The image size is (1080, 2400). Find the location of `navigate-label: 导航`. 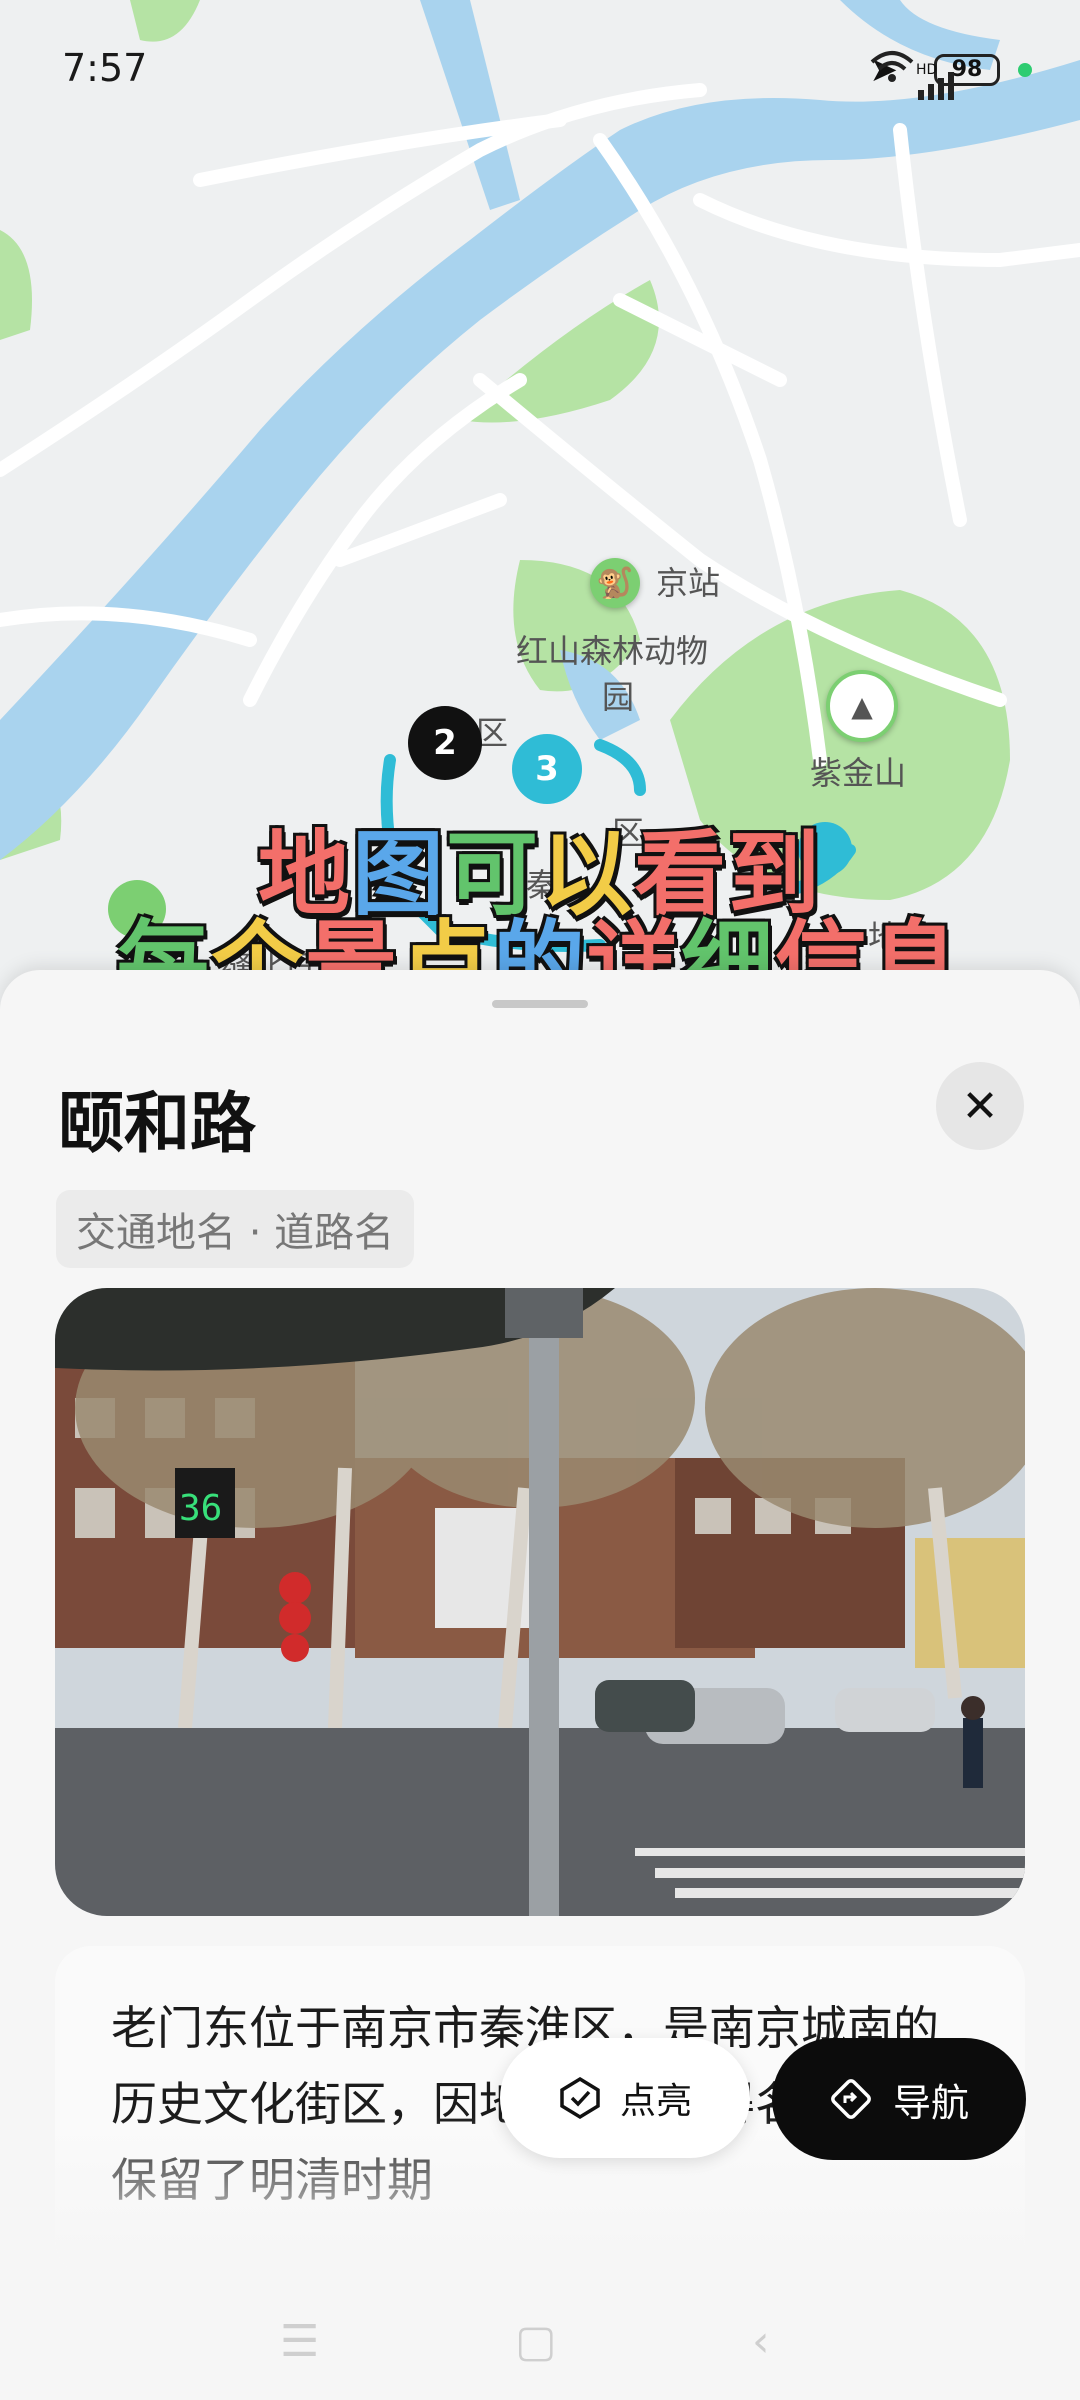

navigate-label: 导航 is located at coordinates (930, 2102).